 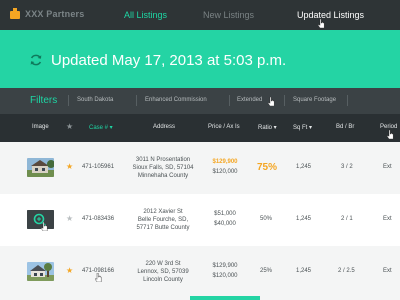 What do you see at coordinates (330, 15) in the screenshot?
I see `tab-updated-listings: Updated Listings` at bounding box center [330, 15].